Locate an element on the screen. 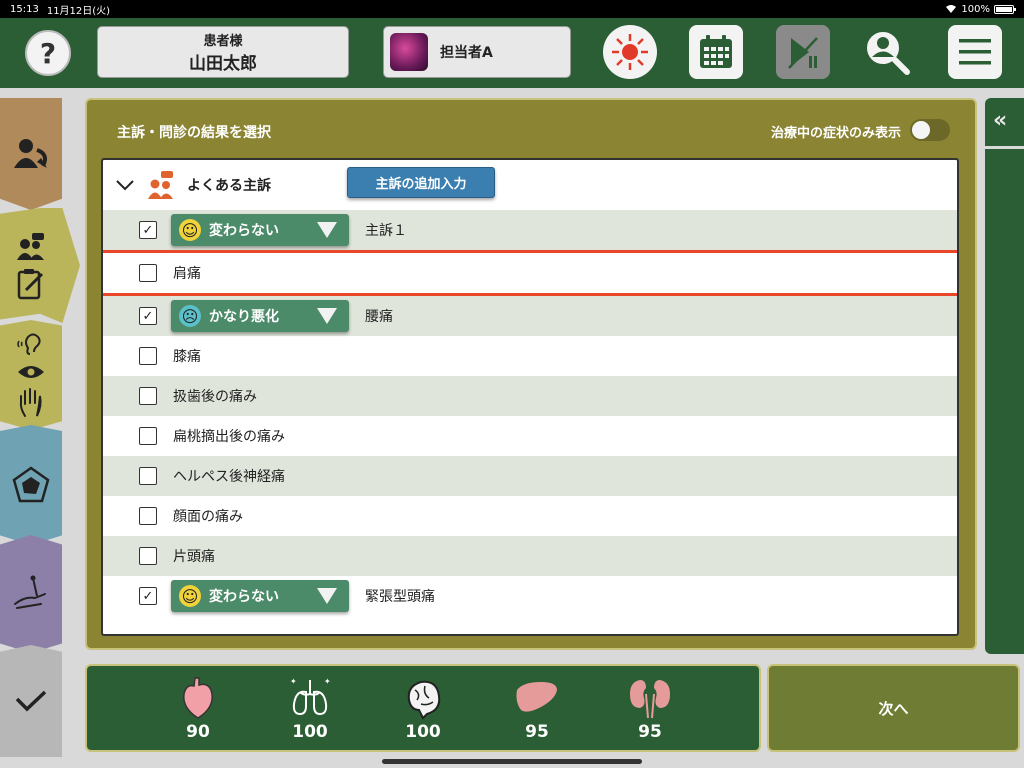  tab-patient-transfer is located at coordinates (31, 154).